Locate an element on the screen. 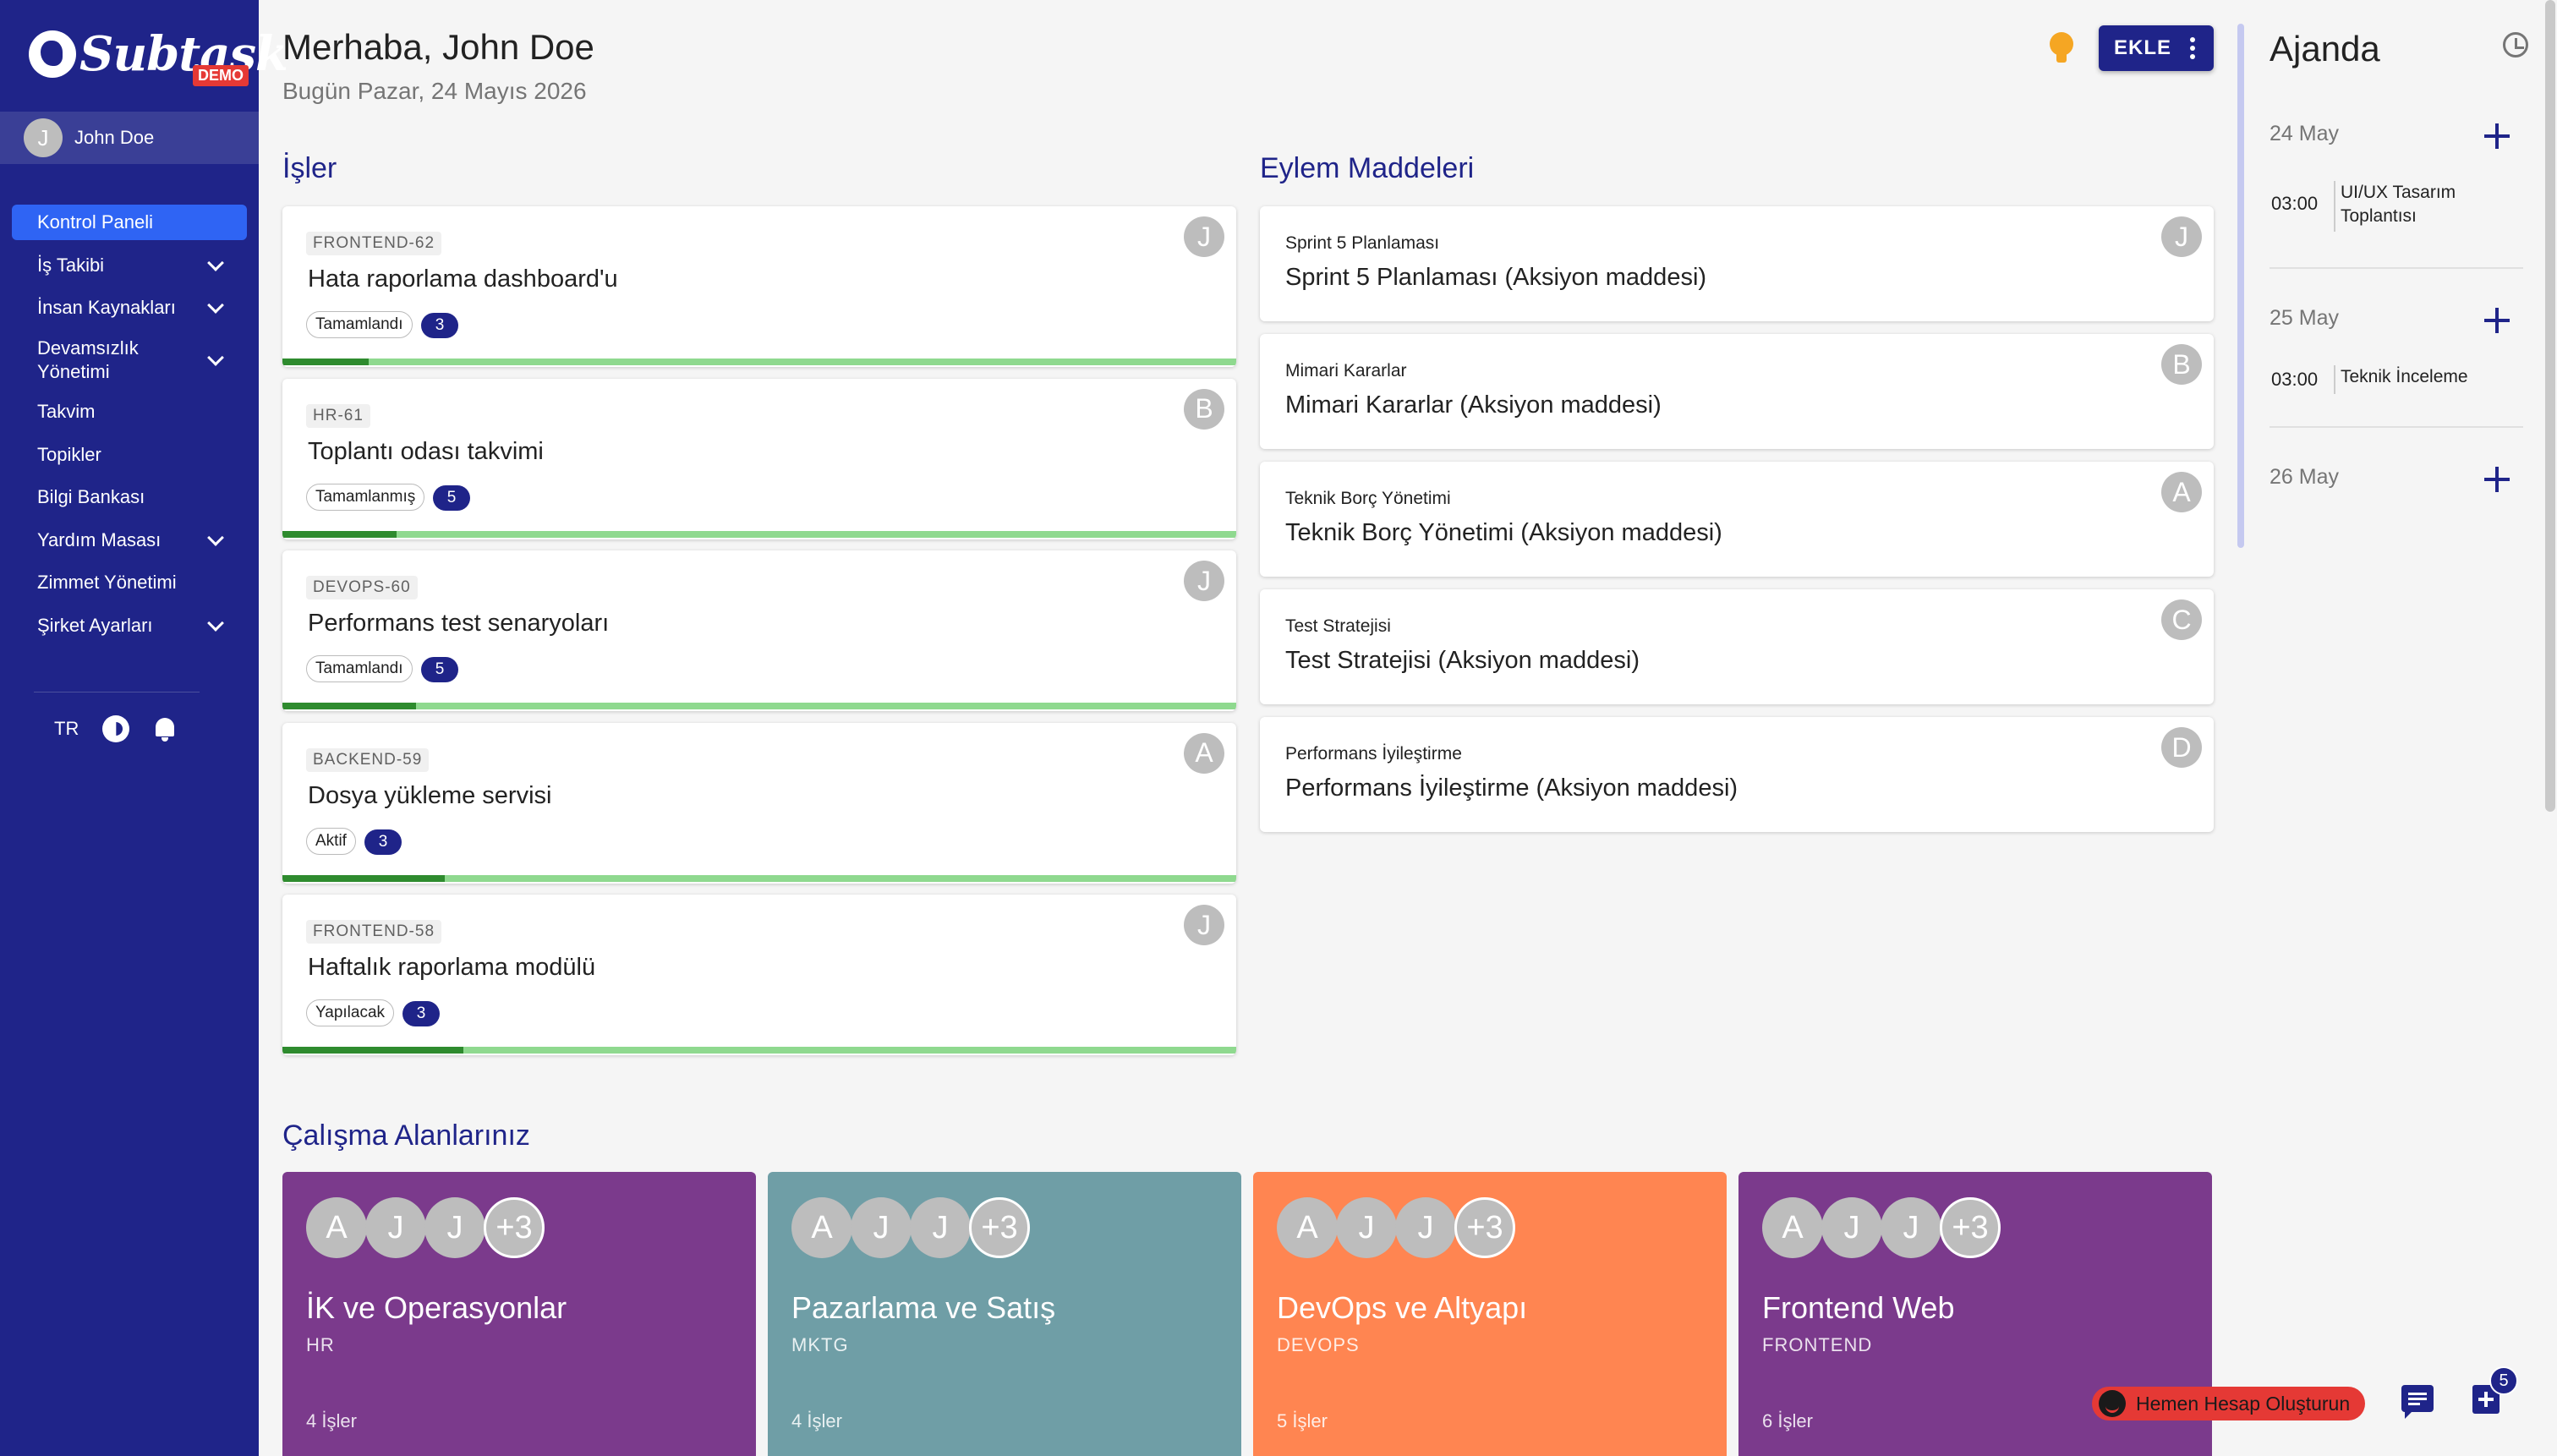 This screenshot has width=2557, height=1456. workspace-card: A J J +3 Pazarlama ve Satış MKTG 4 İşler is located at coordinates (1004, 1314).